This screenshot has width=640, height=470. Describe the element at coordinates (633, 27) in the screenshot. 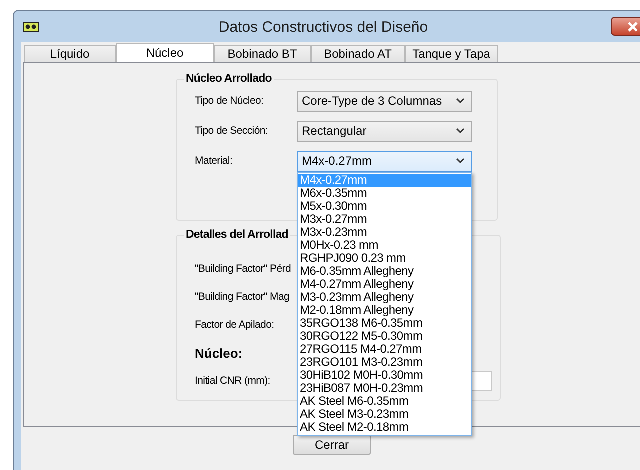

I see `close-icon` at that location.